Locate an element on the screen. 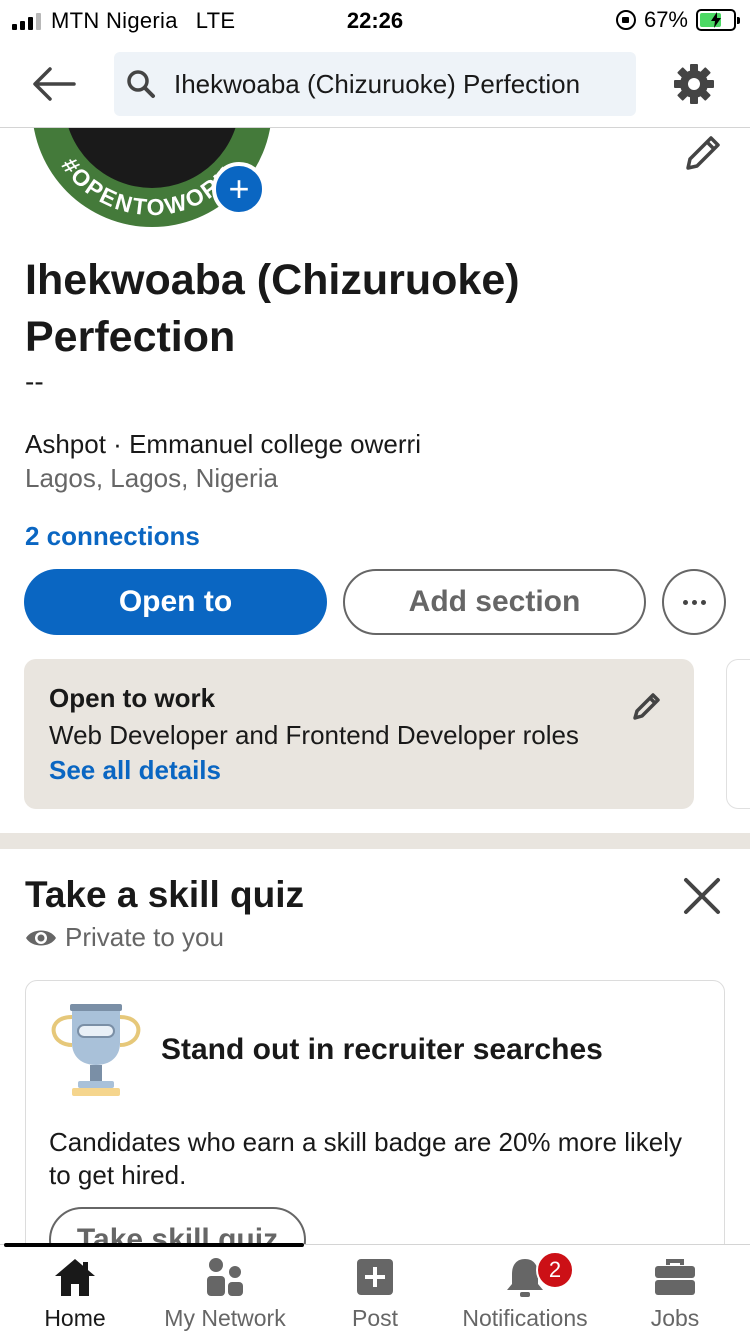  skill-quiz-title: Take a skill quiz is located at coordinates (164, 894).